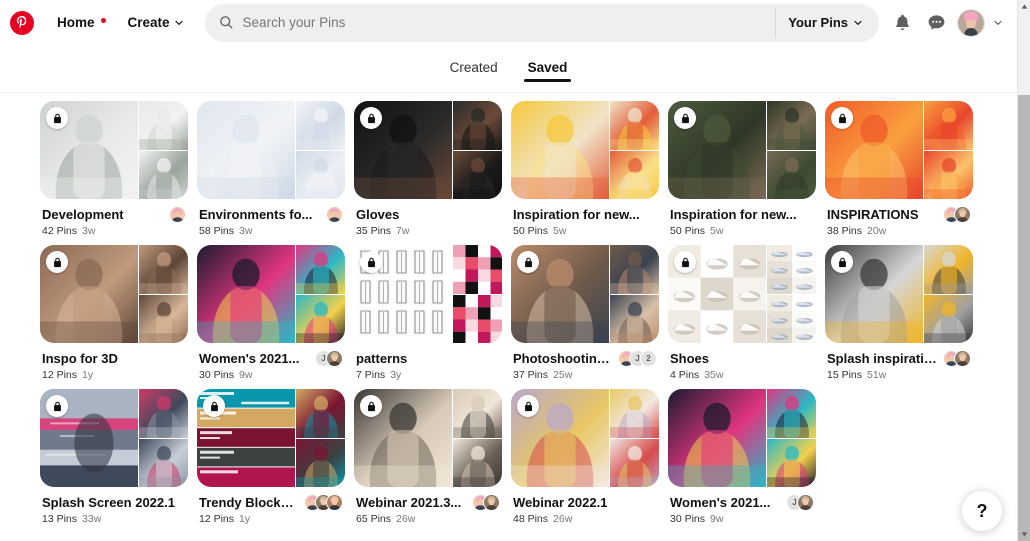 Image resolution: width=1030 pixels, height=541 pixels. I want to click on board-card: Photoshooting... J2 37 Pins 25w, so click(585, 313).